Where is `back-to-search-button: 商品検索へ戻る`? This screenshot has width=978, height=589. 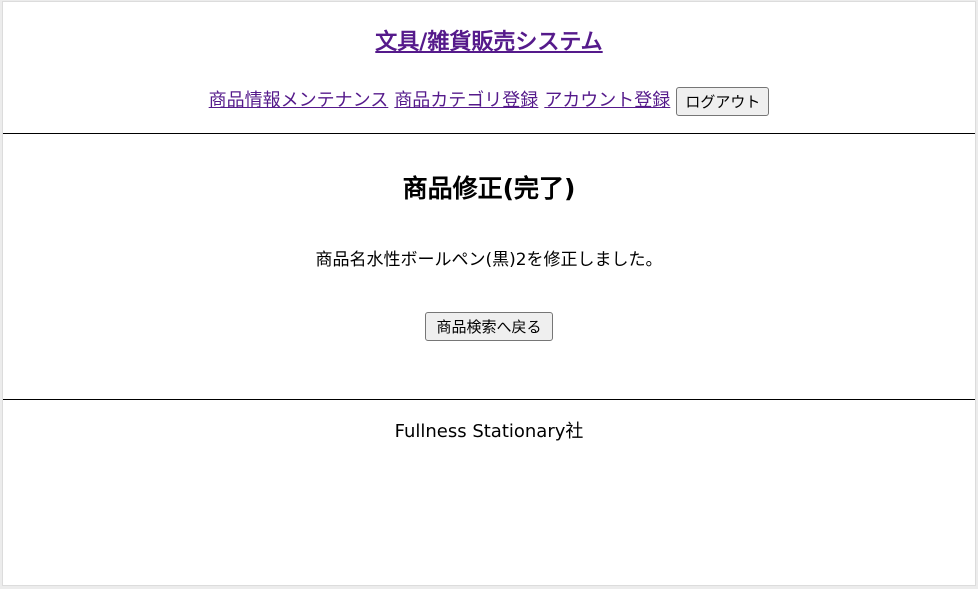 back-to-search-button: 商品検索へ戻る is located at coordinates (489, 326).